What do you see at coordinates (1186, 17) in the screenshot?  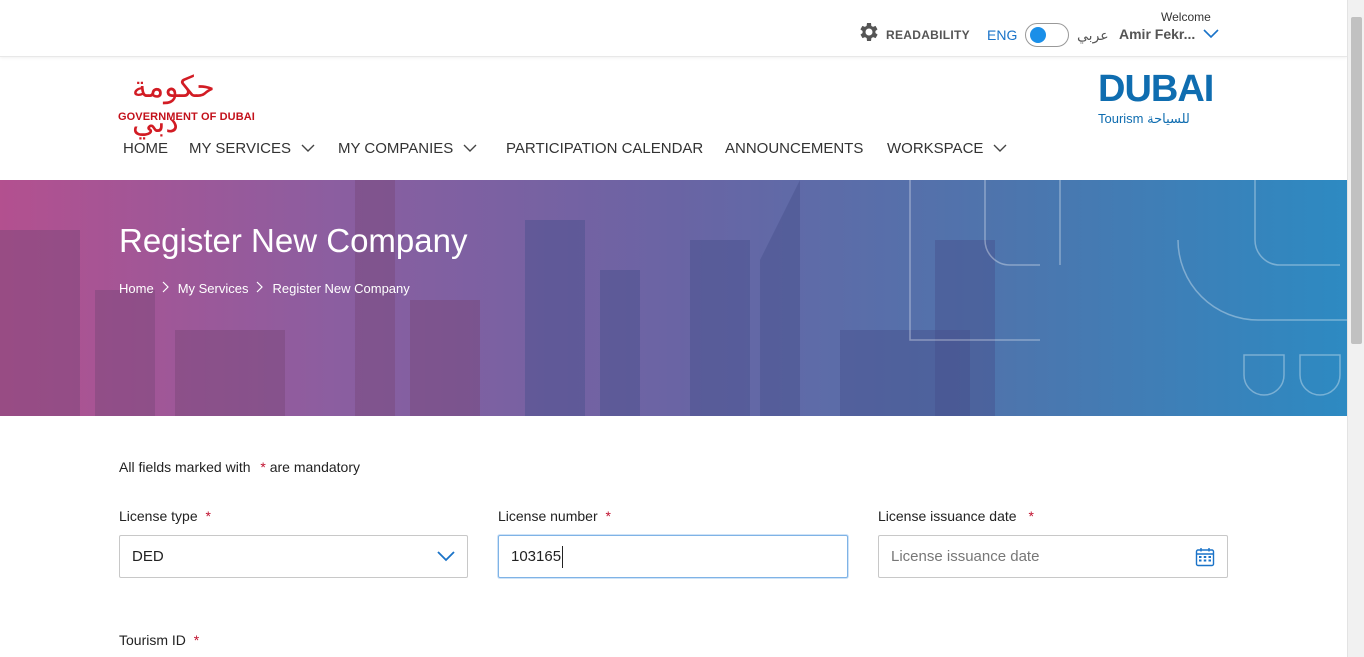 I see `welcome-text: Welcome` at bounding box center [1186, 17].